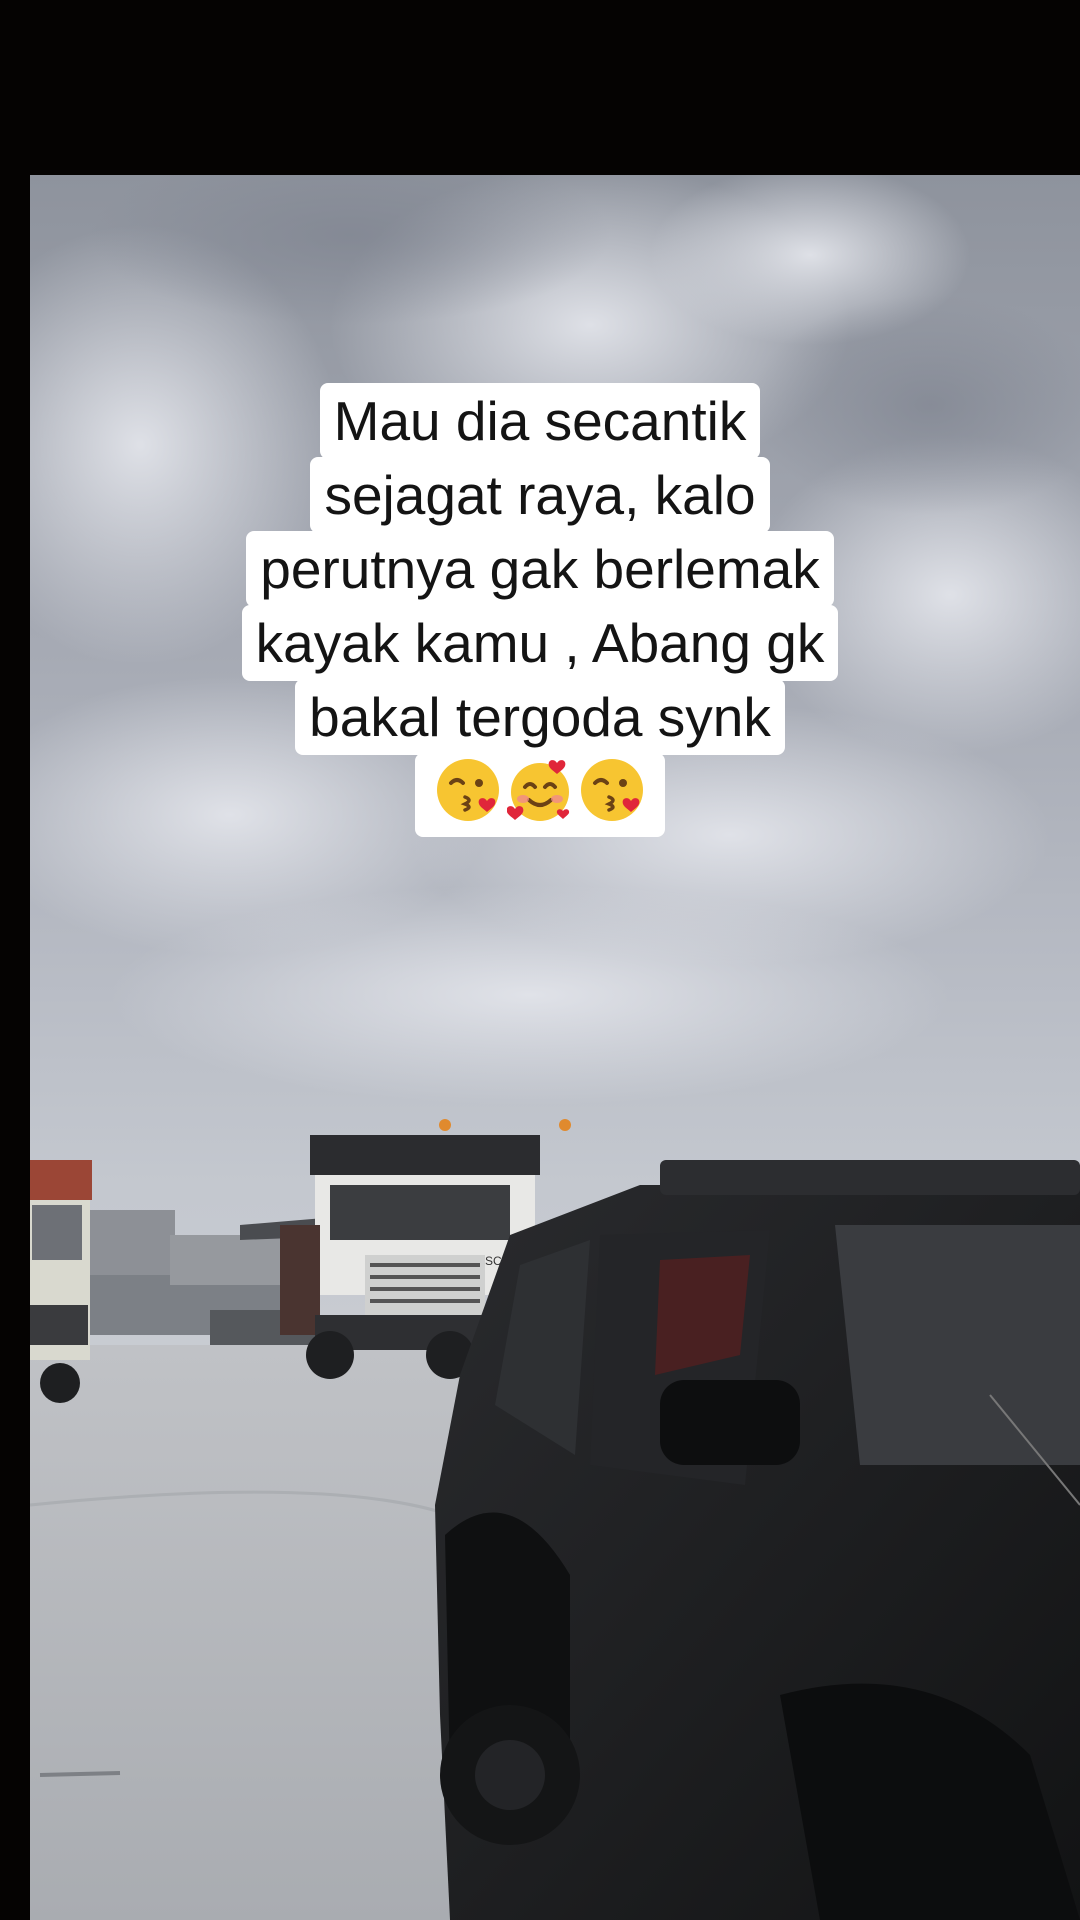 This screenshot has height=1920, width=1080. Describe the element at coordinates (530, 995) in the screenshot. I see `cloud` at that location.